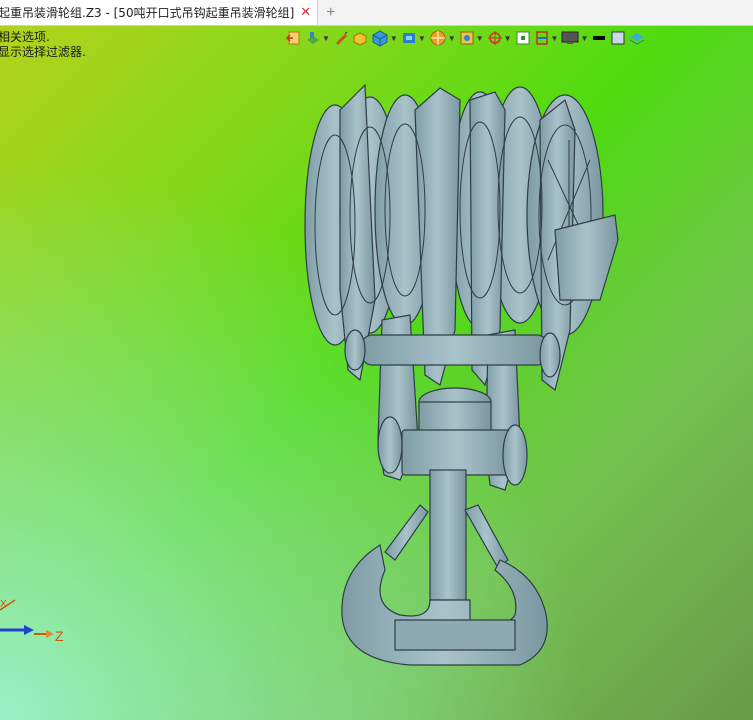  Describe the element at coordinates (448, 535) in the screenshot. I see `hook-shank` at that location.